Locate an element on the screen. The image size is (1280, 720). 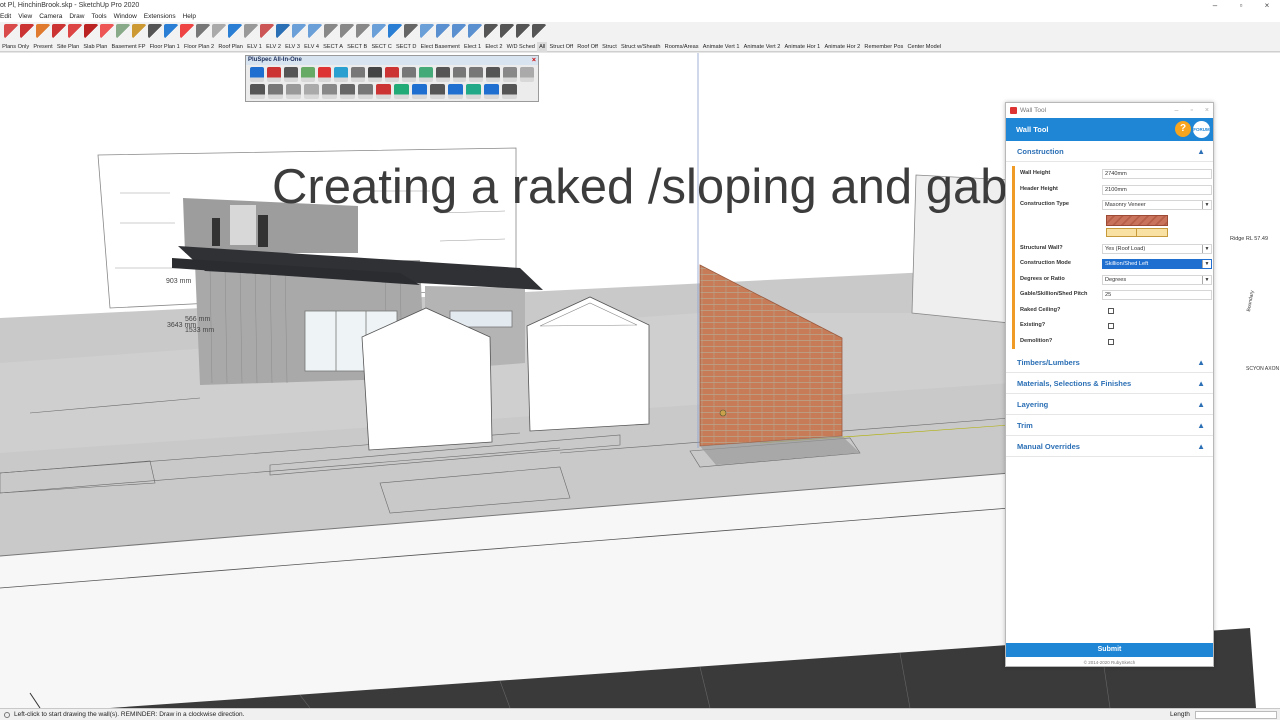
menu-extensions: Extensions is located at coordinates (160, 17).